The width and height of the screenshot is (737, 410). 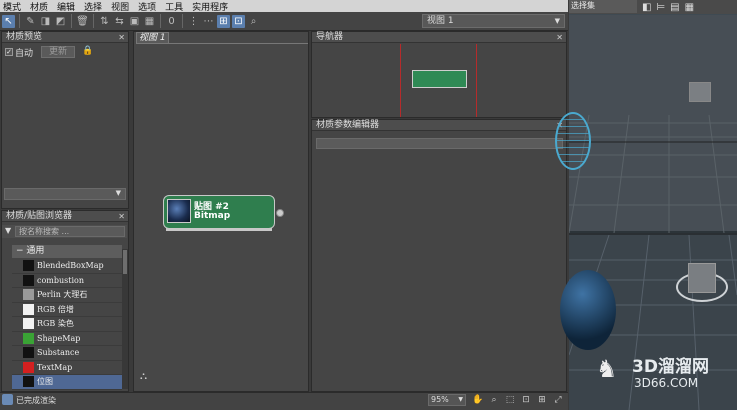 I want to click on list-item-label: TextMap, so click(x=55, y=367).